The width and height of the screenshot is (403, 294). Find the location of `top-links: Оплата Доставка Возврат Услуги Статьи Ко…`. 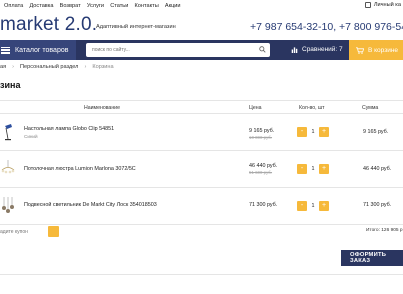

top-links: Оплата Доставка Возврат Услуги Статьи Ко… is located at coordinates (95, 6).